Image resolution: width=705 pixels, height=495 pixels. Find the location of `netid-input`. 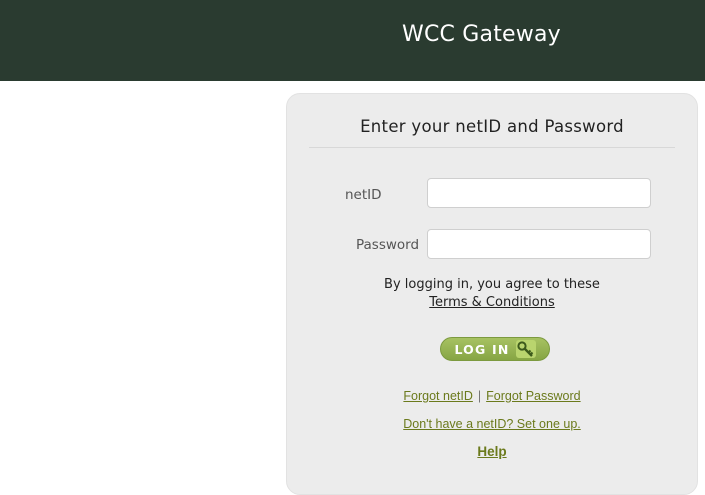

netid-input is located at coordinates (539, 193).